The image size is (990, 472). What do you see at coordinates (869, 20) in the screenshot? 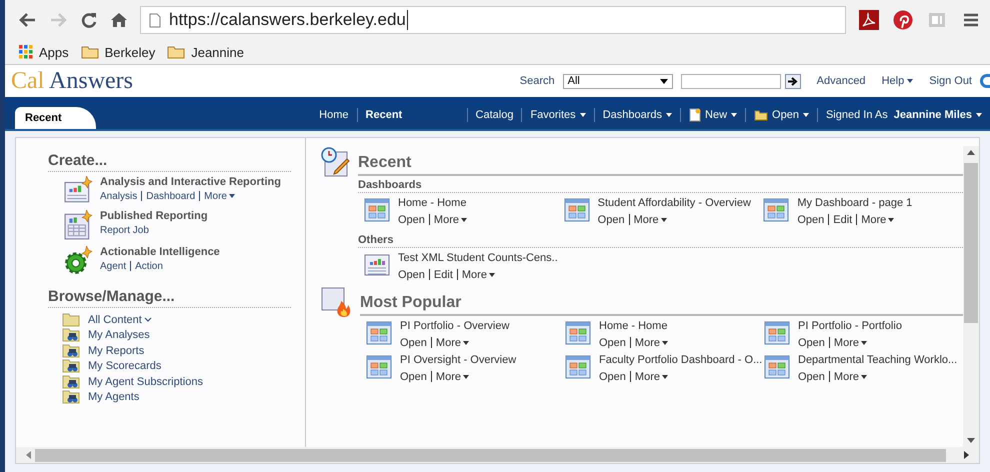
I see `pdf-extension-icon` at bounding box center [869, 20].